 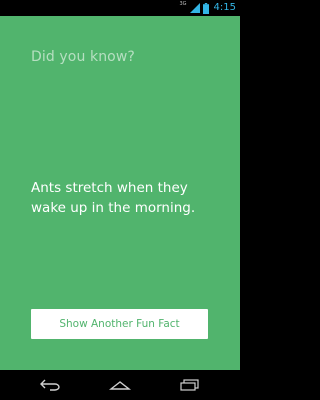 What do you see at coordinates (120, 8) in the screenshot?
I see `status-bar: 3G 4:15` at bounding box center [120, 8].